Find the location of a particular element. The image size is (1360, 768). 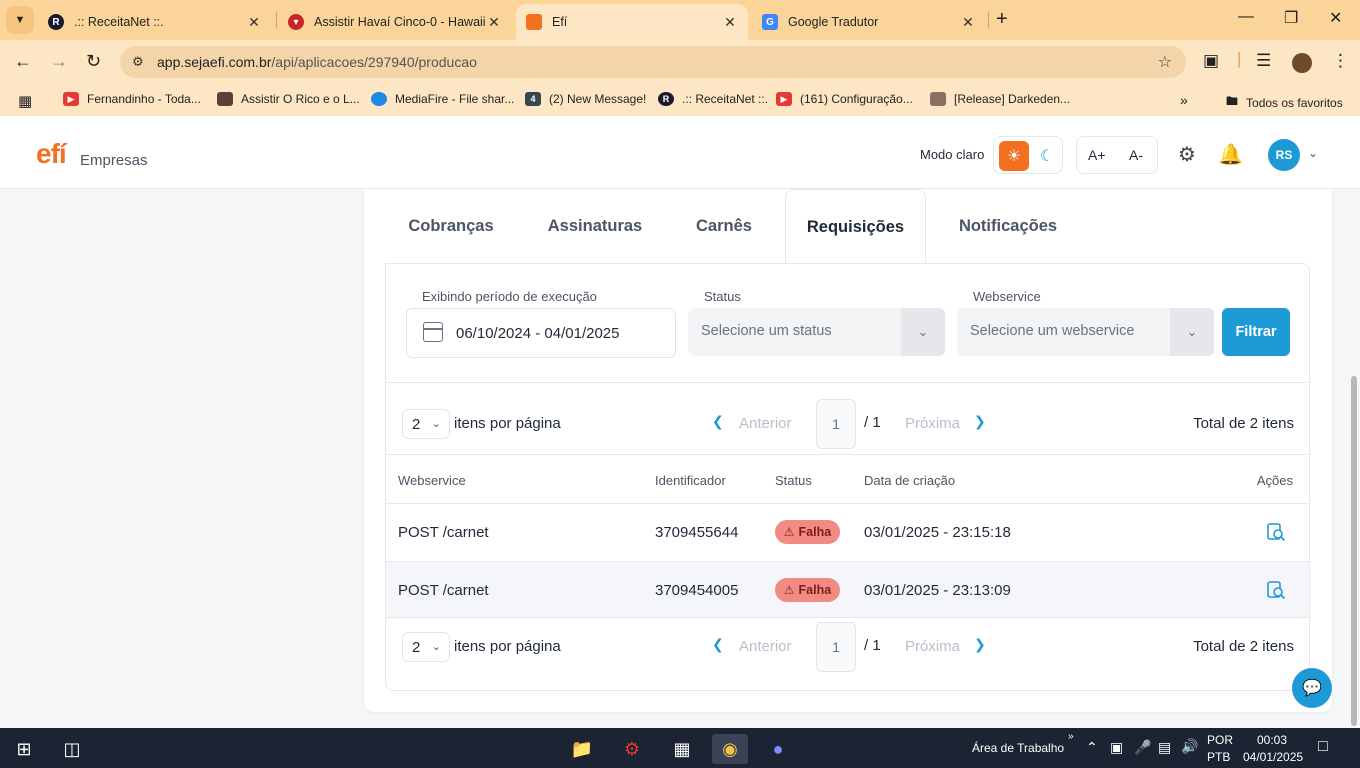

chrome-icon: ◉ is located at coordinates (730, 749).